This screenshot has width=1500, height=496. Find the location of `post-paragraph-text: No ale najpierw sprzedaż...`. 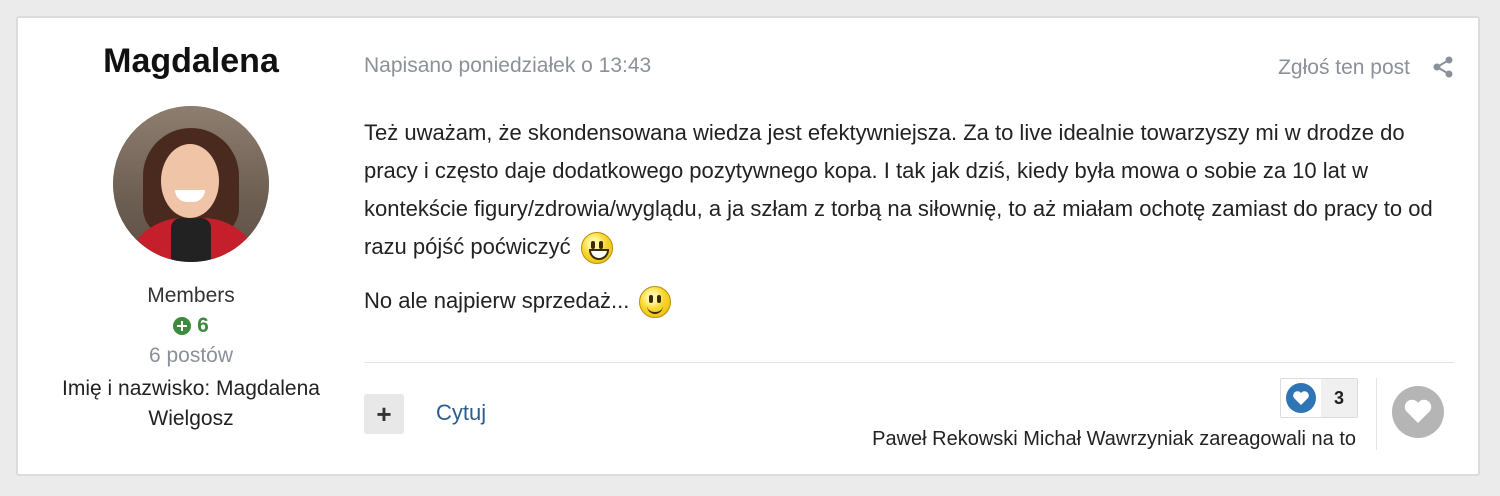

post-paragraph-text: No ale najpierw sprzedaż... is located at coordinates (497, 300).